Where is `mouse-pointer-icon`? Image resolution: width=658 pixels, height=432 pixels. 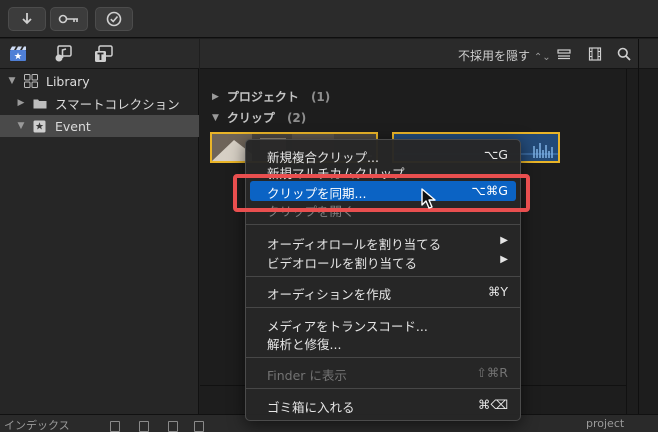
mouse-pointer-icon is located at coordinates (428, 198).